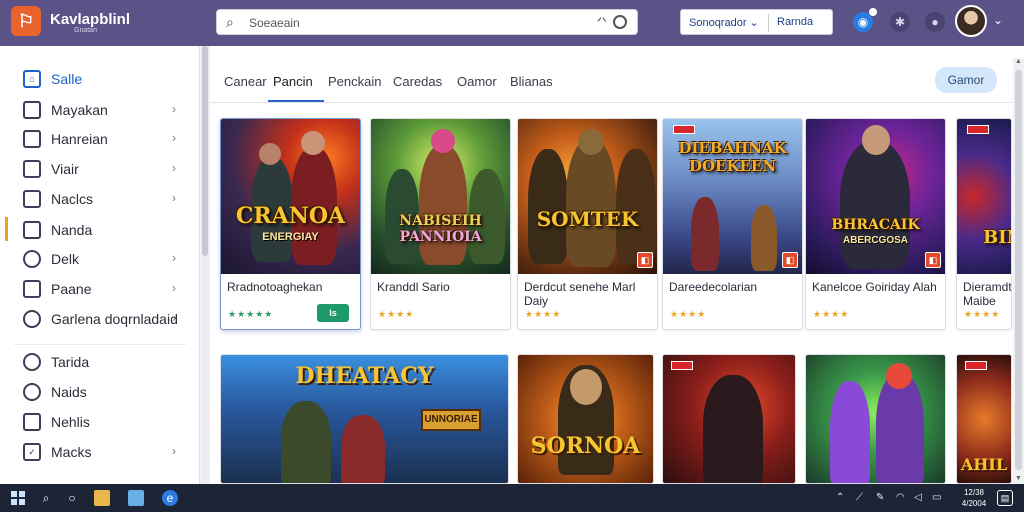 This screenshot has height=512, width=1024. What do you see at coordinates (477, 81) in the screenshot?
I see `tab-4: Oamor` at bounding box center [477, 81].